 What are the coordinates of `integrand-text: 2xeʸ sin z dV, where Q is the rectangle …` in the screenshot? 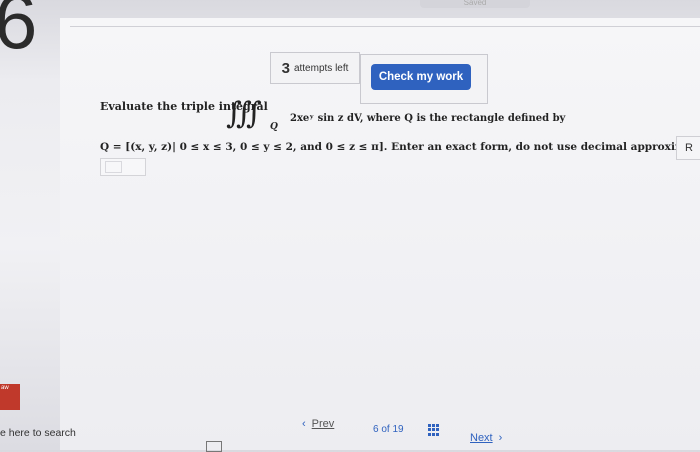 It's located at (428, 118).